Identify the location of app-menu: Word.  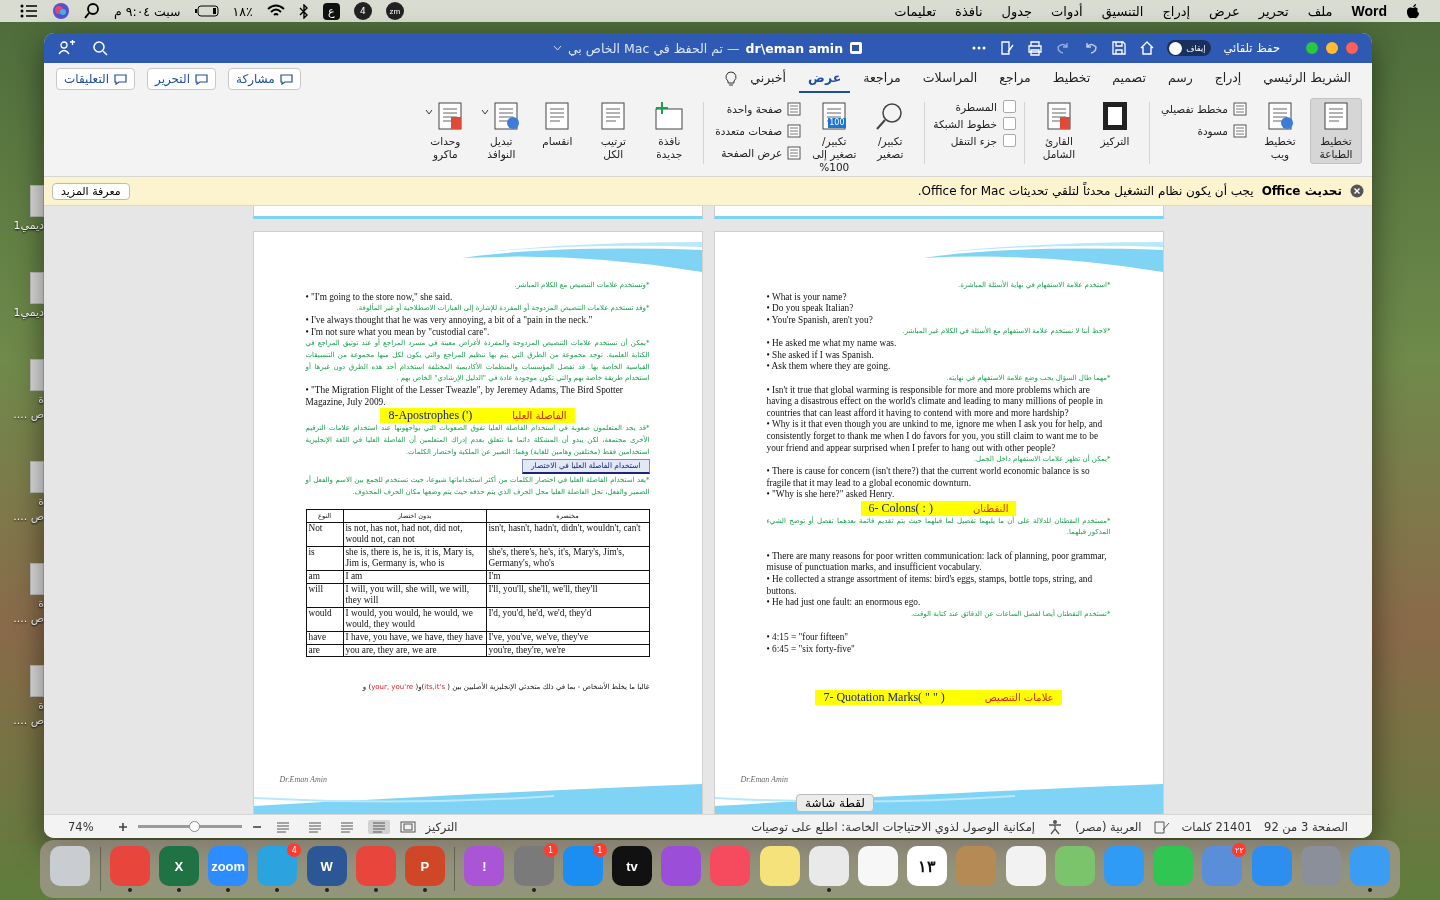
(1369, 11).